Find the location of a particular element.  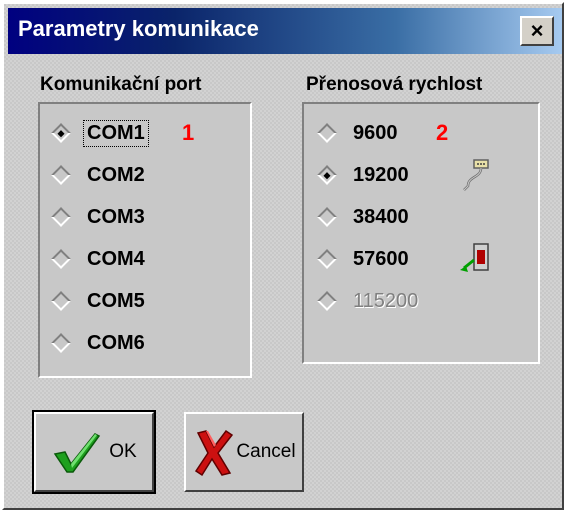

close-icon: × is located at coordinates (537, 30).